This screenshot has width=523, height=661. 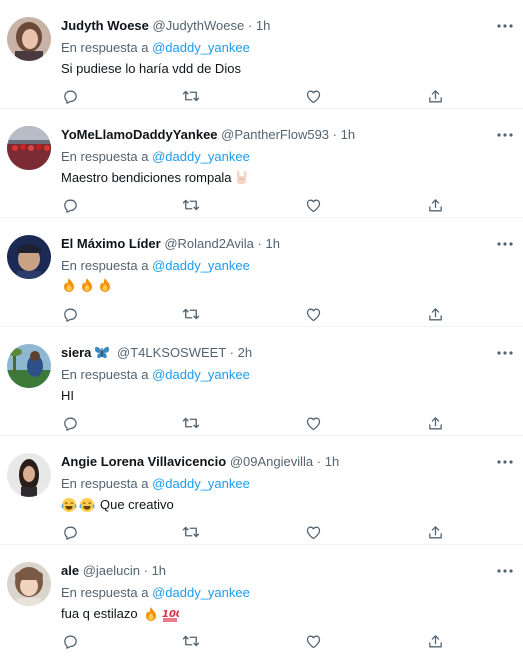 I want to click on rock-hand-emoji-icon, so click(x=242, y=178).